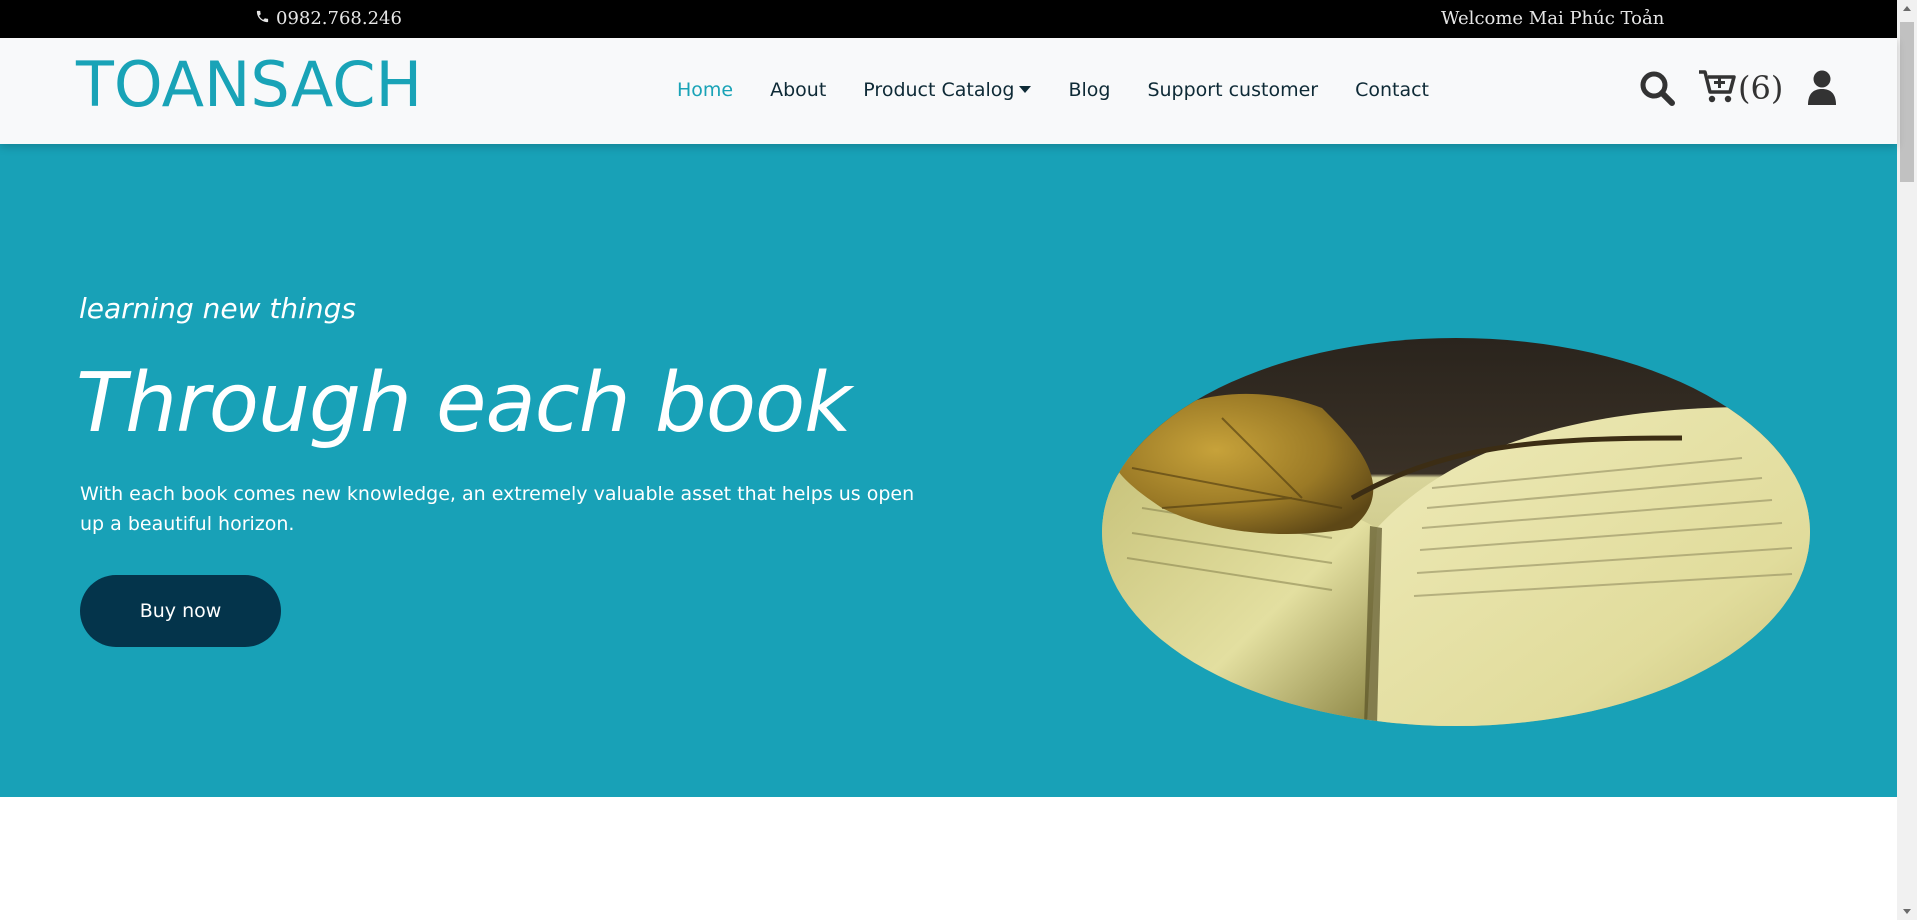 The height and width of the screenshot is (920, 1917). I want to click on welcome-message: Welcome Mai Phúc Toản, so click(1553, 18).